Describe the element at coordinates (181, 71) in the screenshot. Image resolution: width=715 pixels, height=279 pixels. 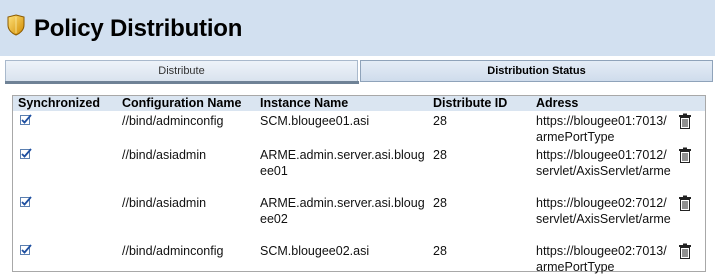
I see `tab-distribute: Distribute` at that location.